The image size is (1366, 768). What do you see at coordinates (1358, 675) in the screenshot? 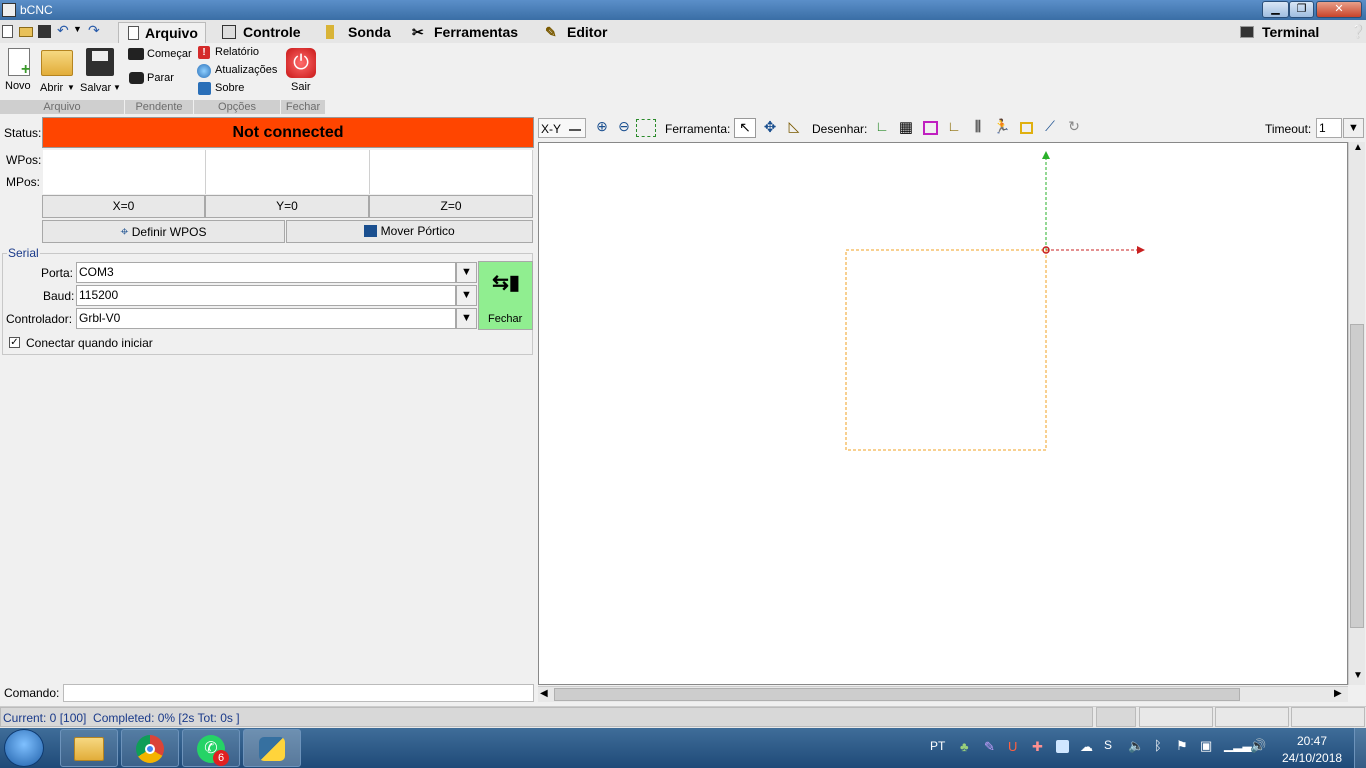
I see `scroll-down-arrow: ▼` at bounding box center [1358, 675].